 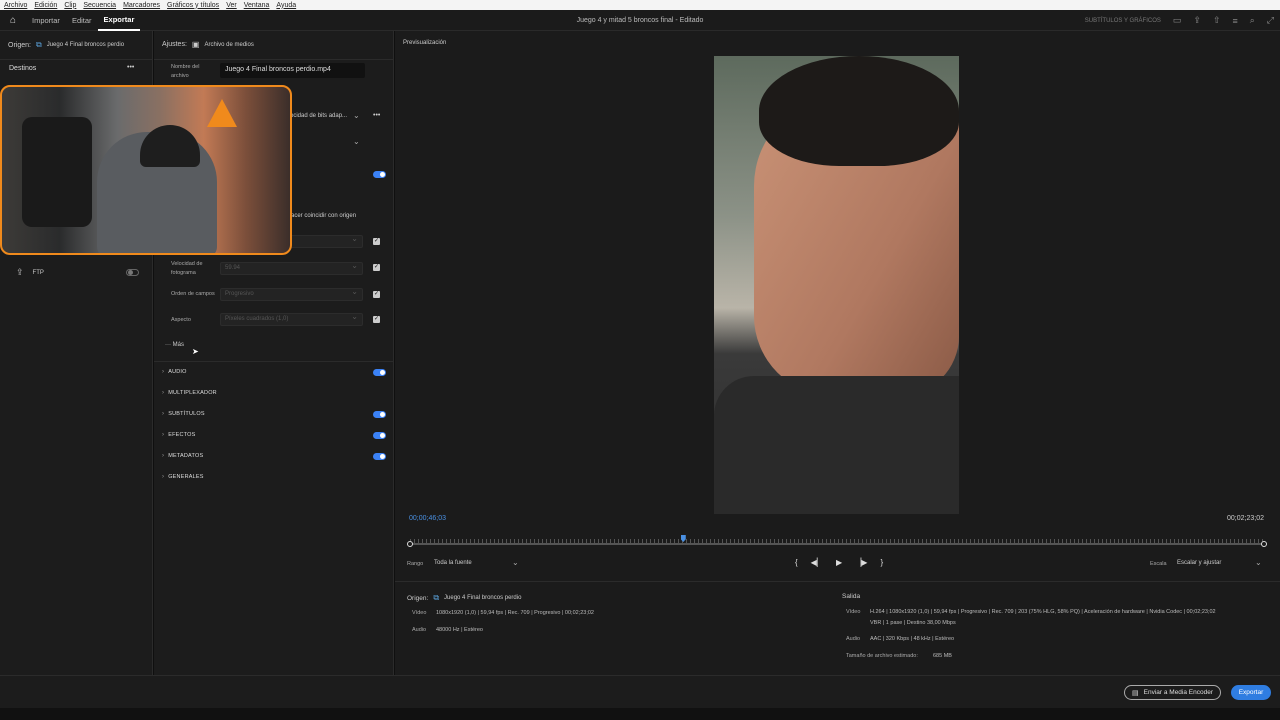 I want to click on aspect-checkbox: ✓, so click(x=376, y=319).